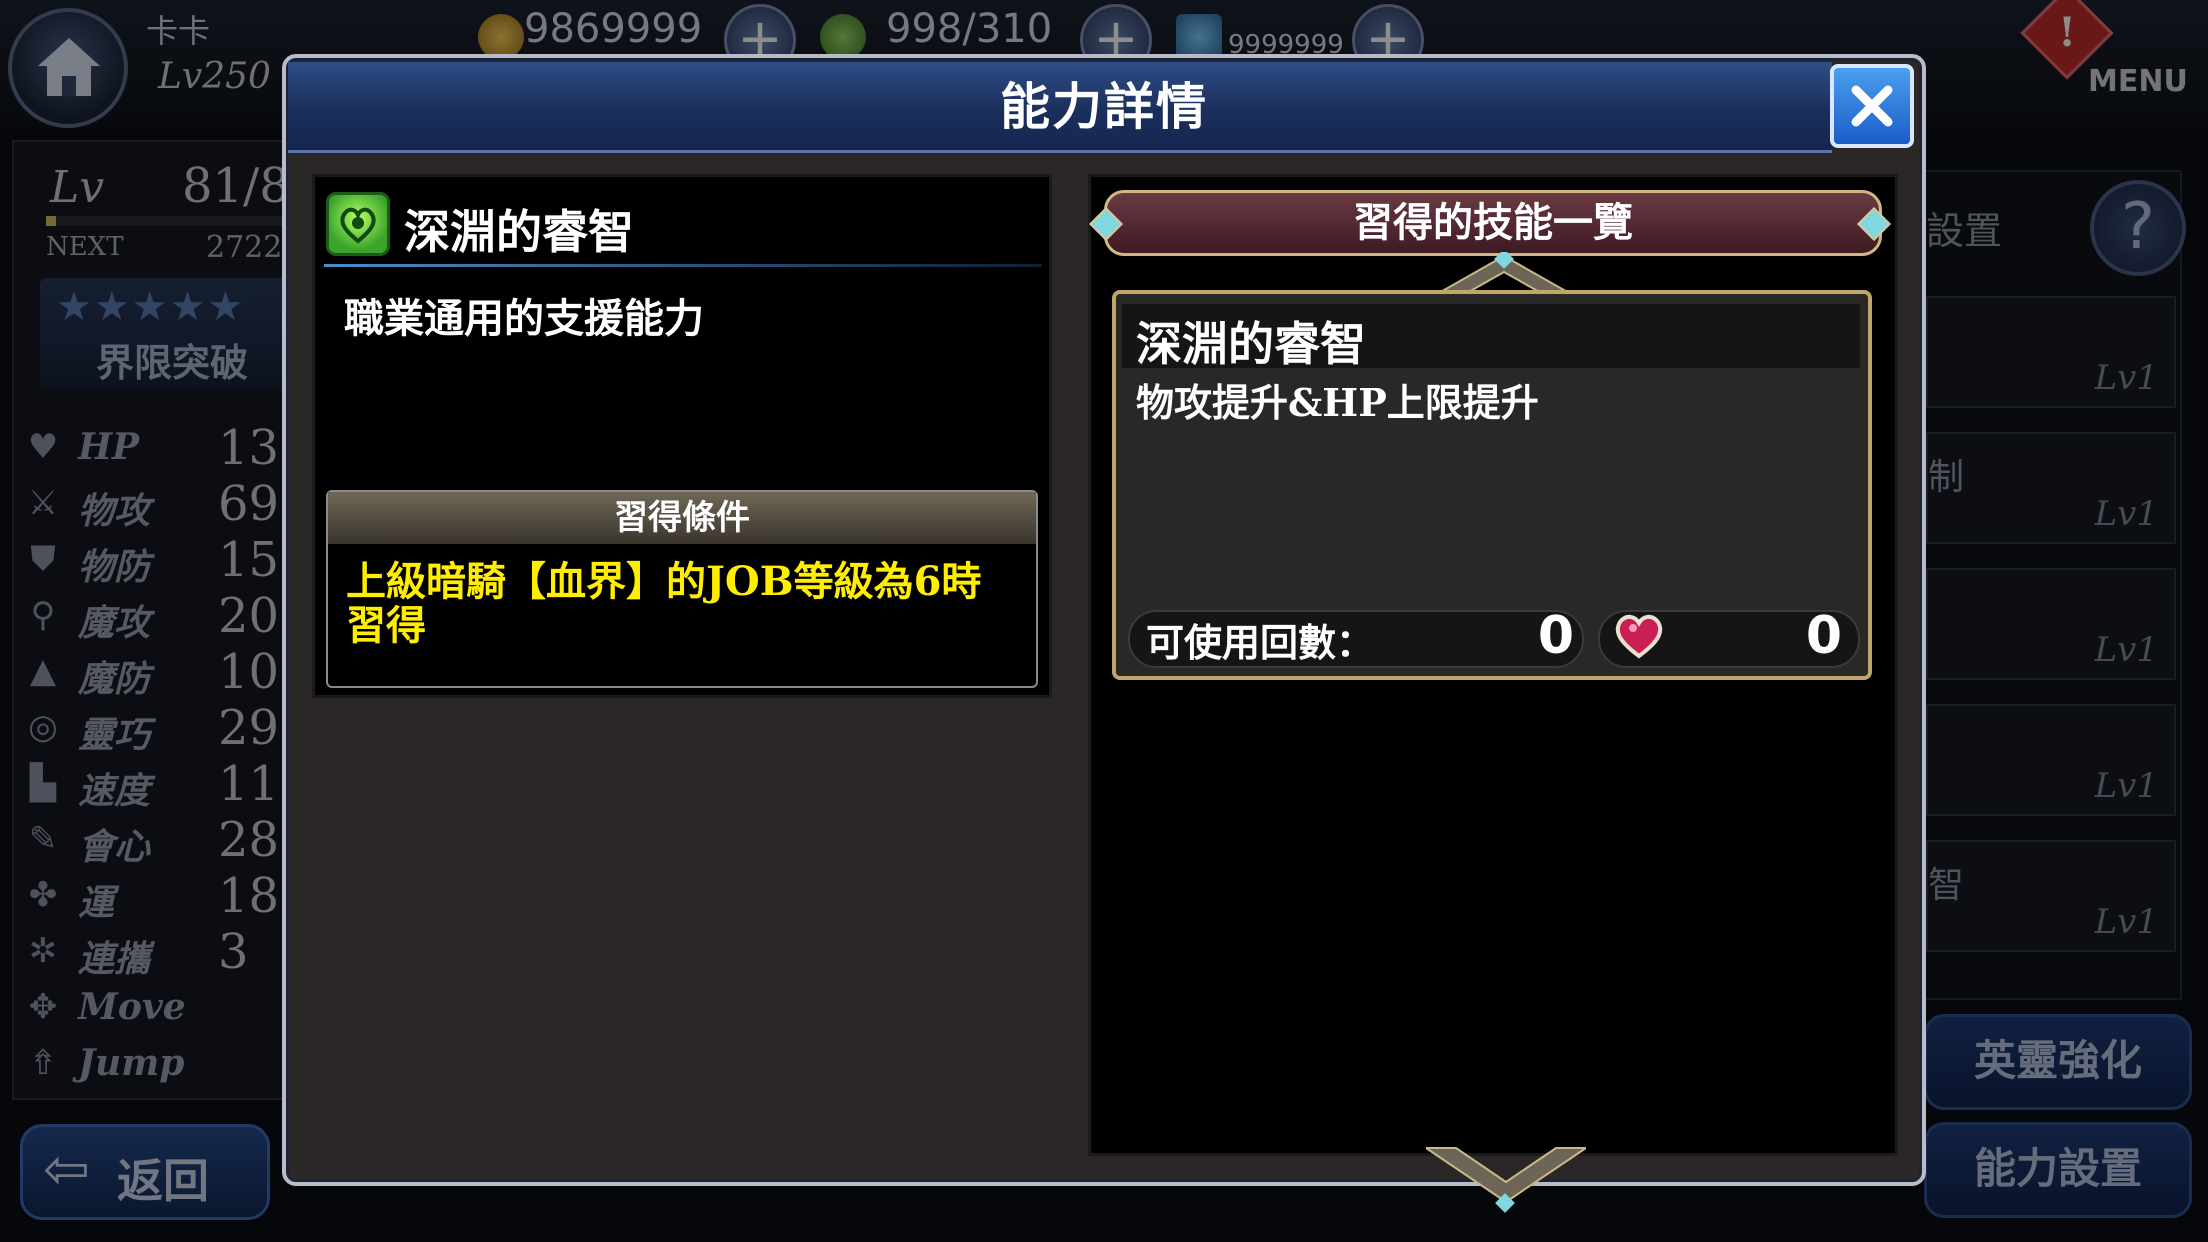 This screenshot has width=2208, height=1242. Describe the element at coordinates (1260, 642) in the screenshot. I see `uses-count-label: 可使用回數：` at that location.